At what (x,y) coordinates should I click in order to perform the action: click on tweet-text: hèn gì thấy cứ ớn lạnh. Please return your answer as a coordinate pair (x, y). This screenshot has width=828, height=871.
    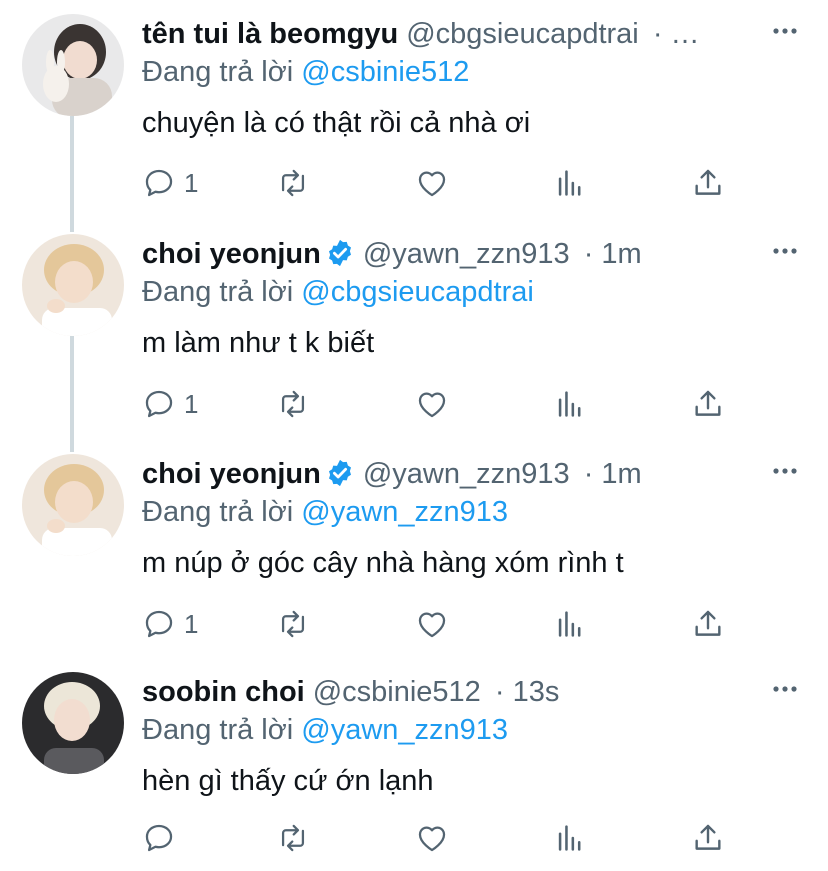
    Looking at the image, I should click on (288, 781).